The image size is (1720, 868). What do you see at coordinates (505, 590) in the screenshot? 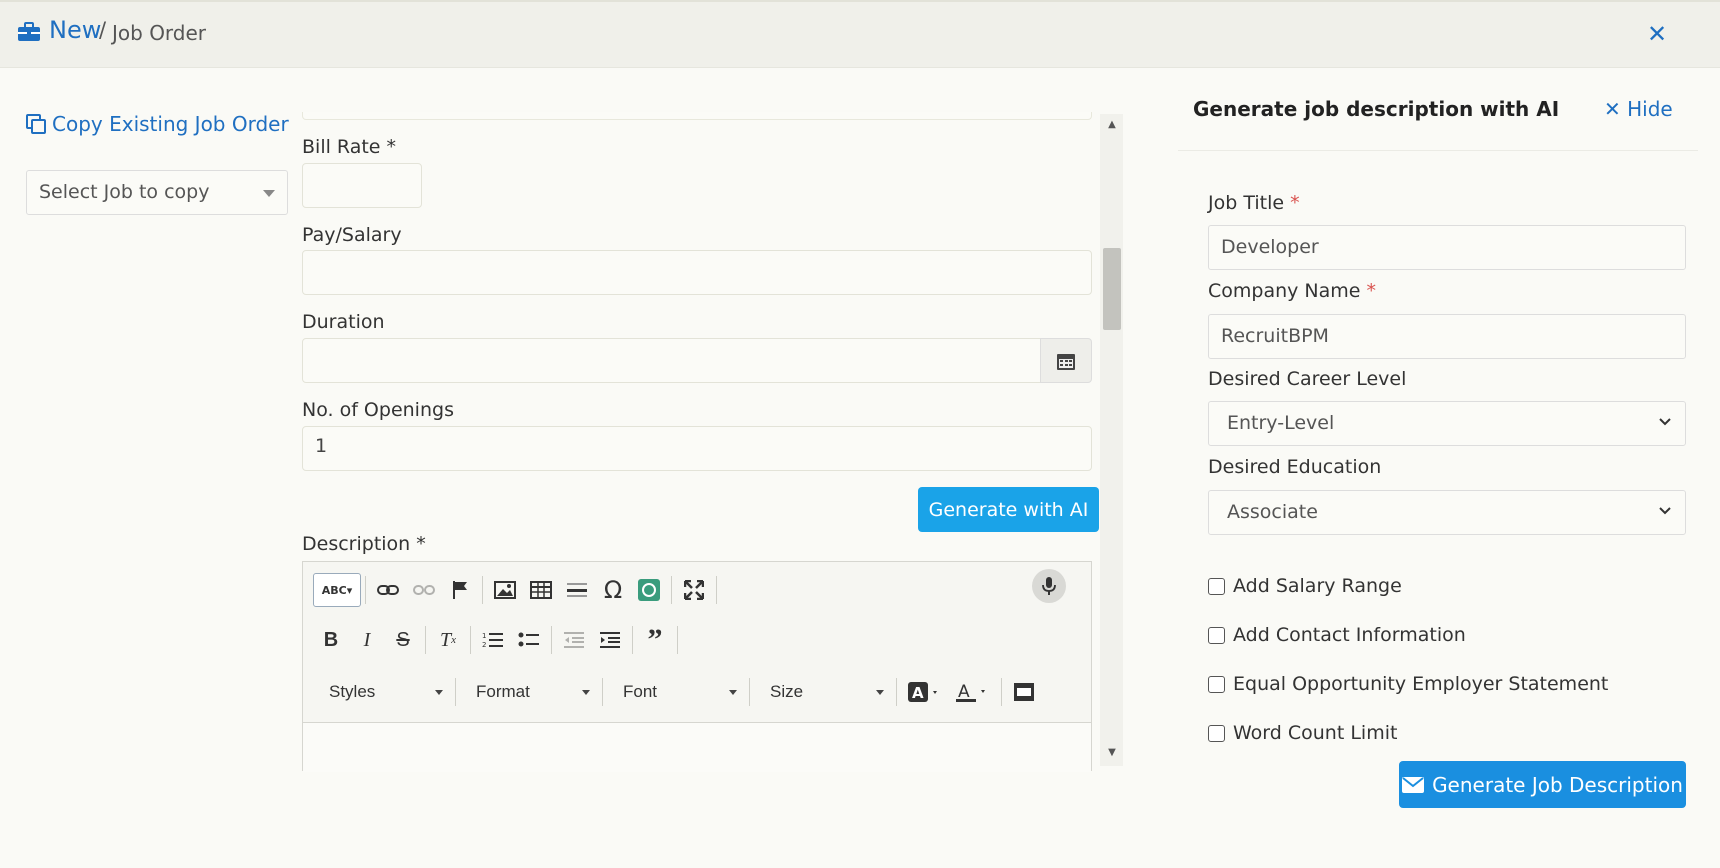
I see `image-icon` at bounding box center [505, 590].